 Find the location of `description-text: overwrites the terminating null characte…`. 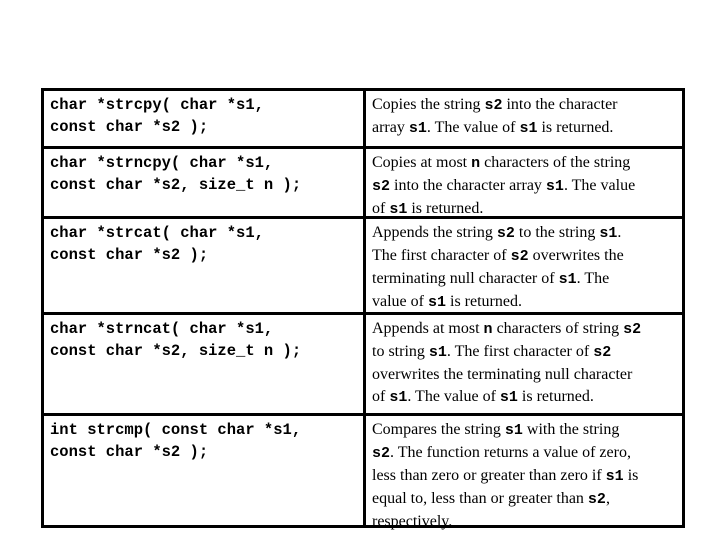

description-text: overwrites the terminating null characte… is located at coordinates (502, 374).